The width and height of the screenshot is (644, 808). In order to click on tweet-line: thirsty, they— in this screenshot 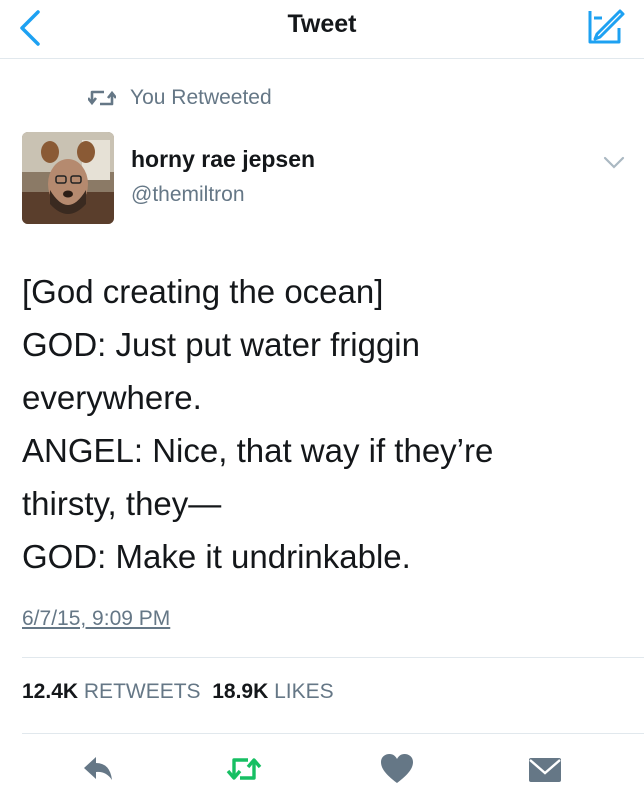, I will do `click(122, 503)`.